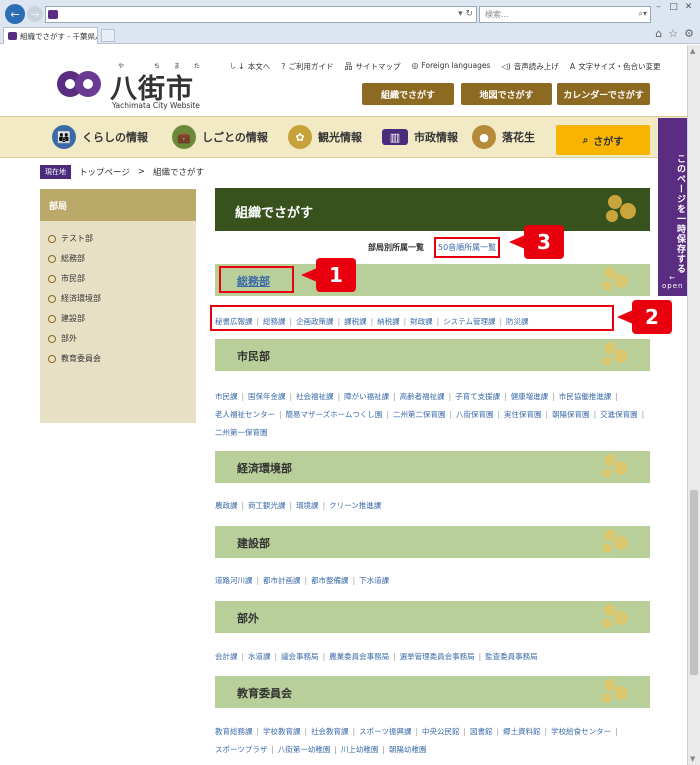  Describe the element at coordinates (420, 137) in the screenshot. I see `nav-city-gov: ▥ 市政情報` at that location.